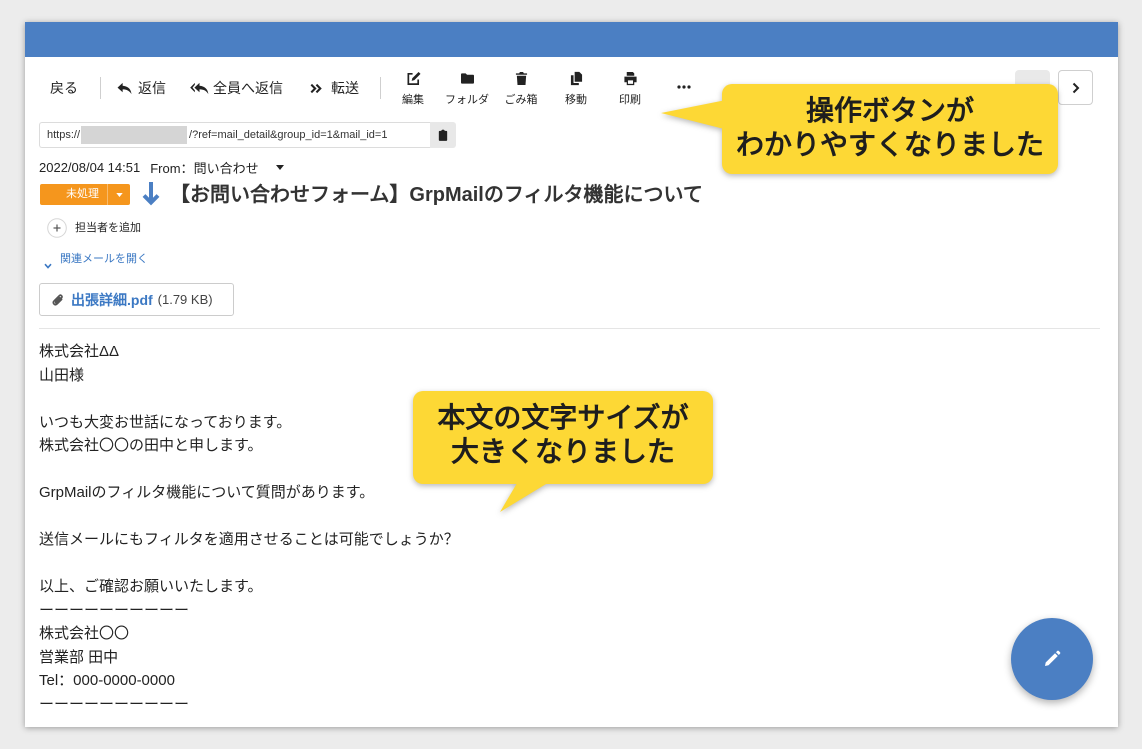 This screenshot has height=749, width=1142. Describe the element at coordinates (199, 88) in the screenshot. I see `reply-all-icon` at that location.